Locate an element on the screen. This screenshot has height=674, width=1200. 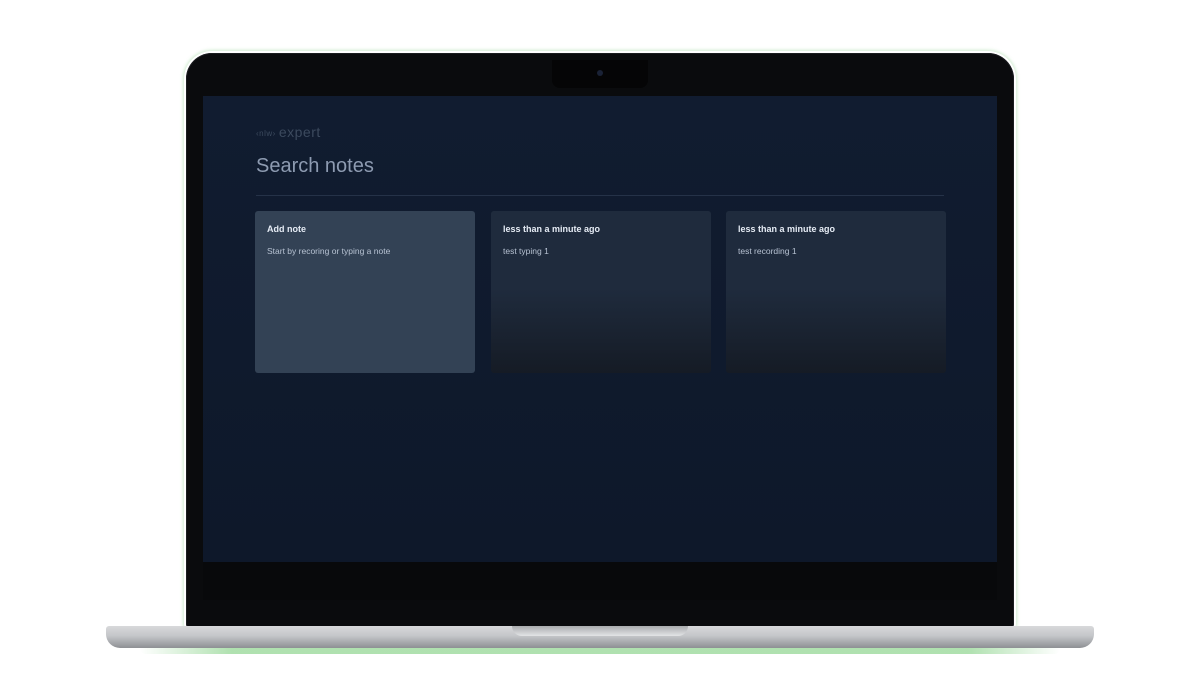
brand-prefix: ‹nlw› is located at coordinates (266, 133).